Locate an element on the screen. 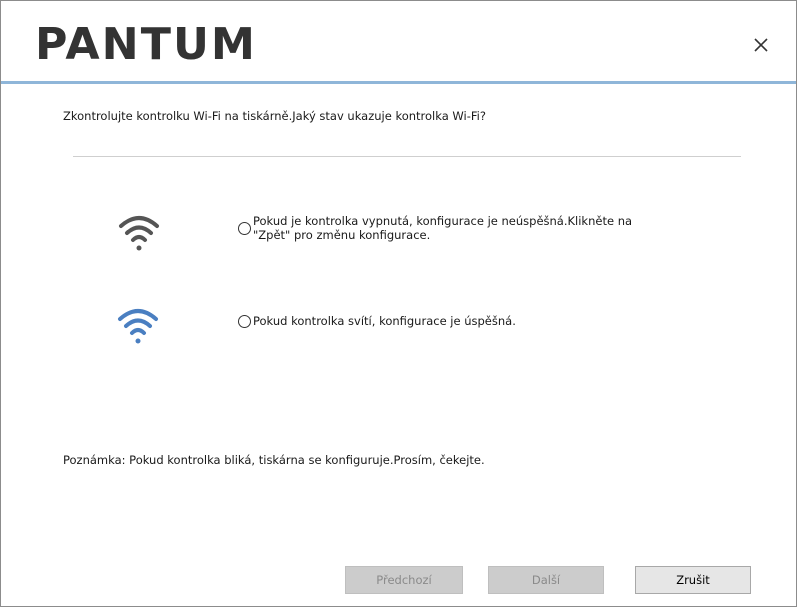 This screenshot has width=797, height=607. header-accent-line is located at coordinates (398, 82).